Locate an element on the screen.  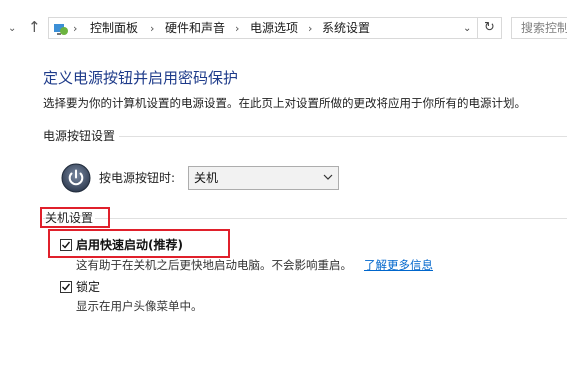
checkmark-icon is located at coordinates (66, 287).